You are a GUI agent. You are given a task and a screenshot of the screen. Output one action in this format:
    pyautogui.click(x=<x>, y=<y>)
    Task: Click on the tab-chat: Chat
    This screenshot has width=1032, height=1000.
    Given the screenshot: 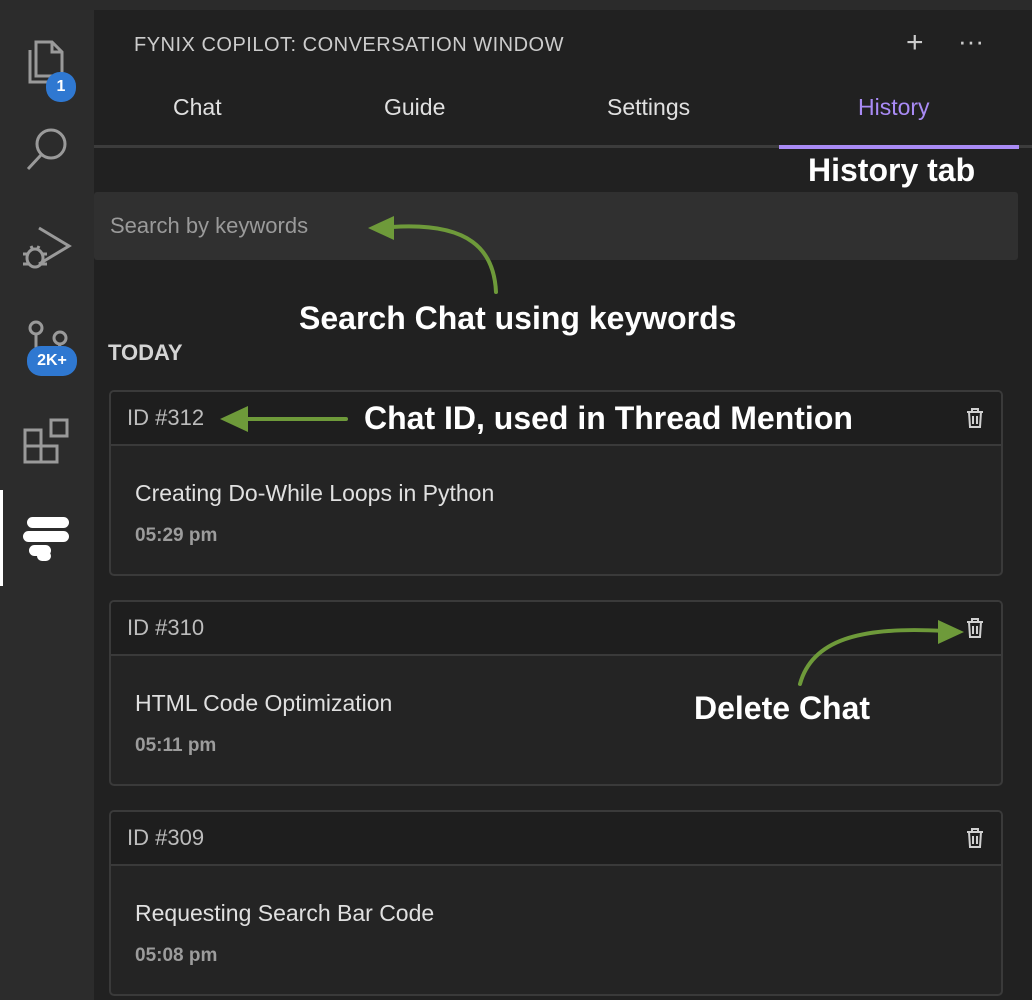 What is the action you would take?
    pyautogui.click(x=197, y=107)
    